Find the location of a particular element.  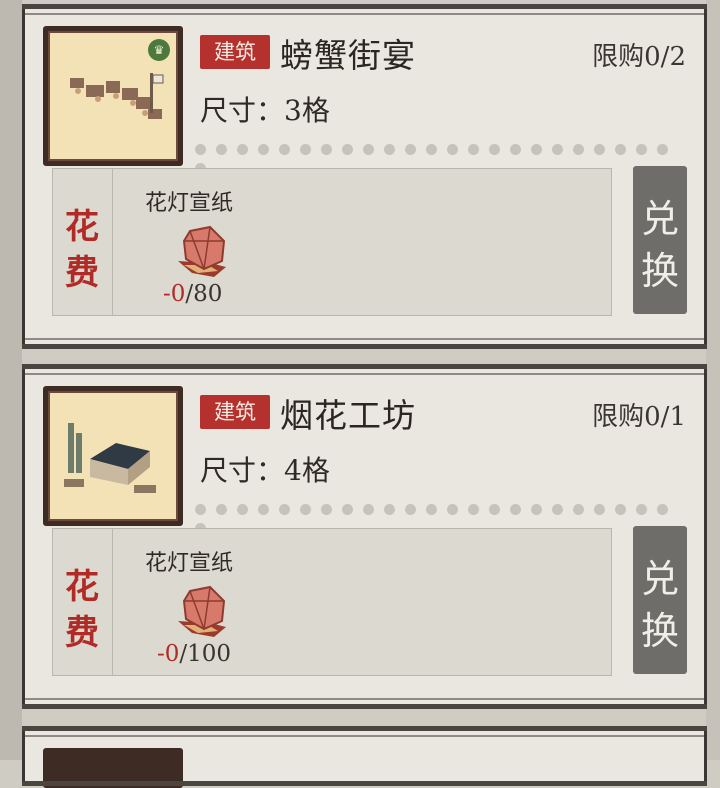

crown-icon: ♛ is located at coordinates (159, 50).